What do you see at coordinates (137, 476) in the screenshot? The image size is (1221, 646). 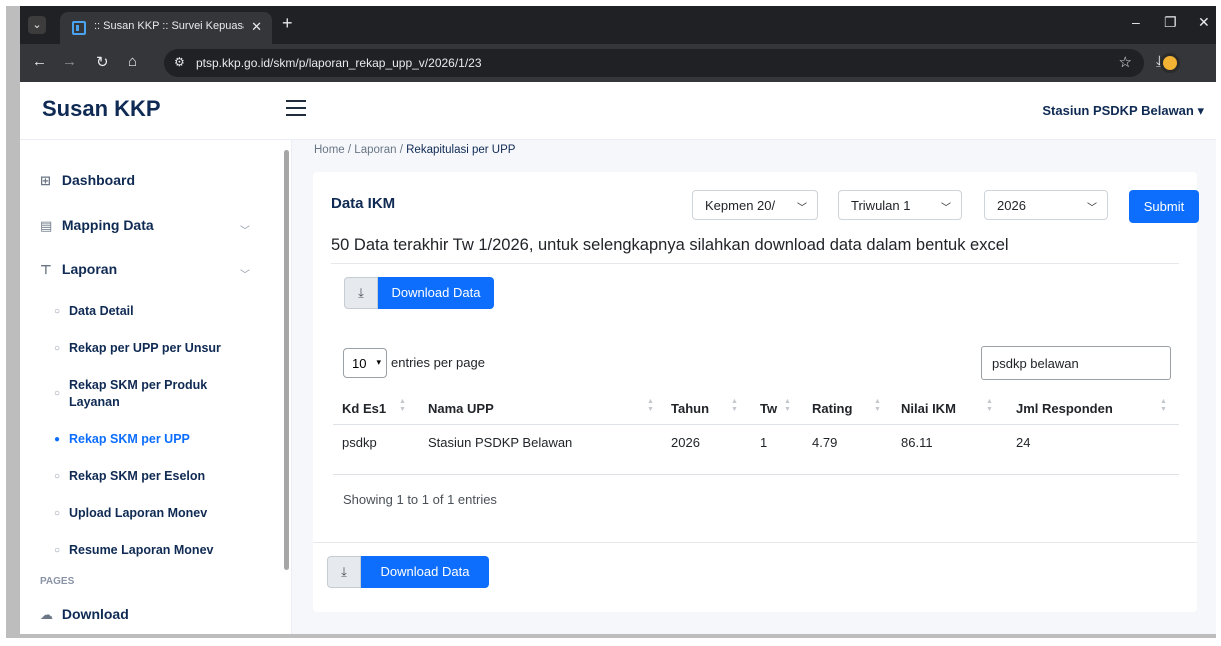 I see `sidebar-subitem-label: Rekap SKM per Eselon` at bounding box center [137, 476].